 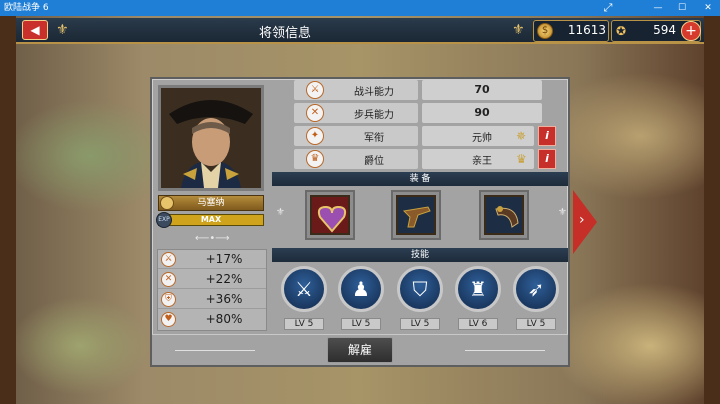 I want to click on bonus-list: ⚔ +17% ✕ +22% ⛨ +36% ♥ +80%, so click(x=212, y=290).